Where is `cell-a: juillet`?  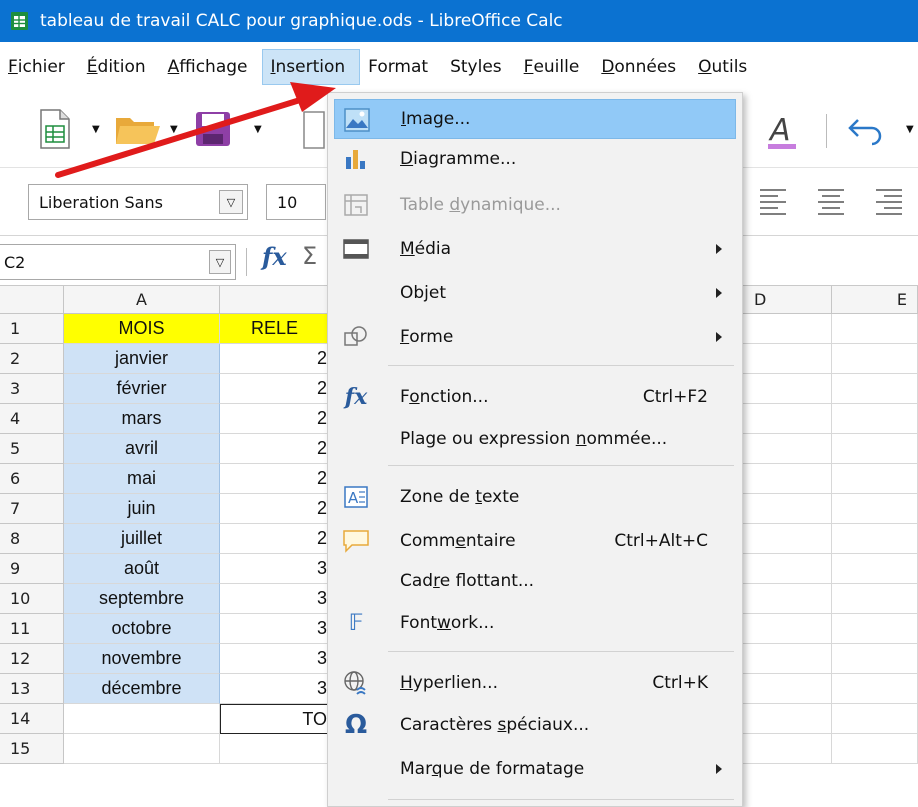 cell-a: juillet is located at coordinates (142, 539).